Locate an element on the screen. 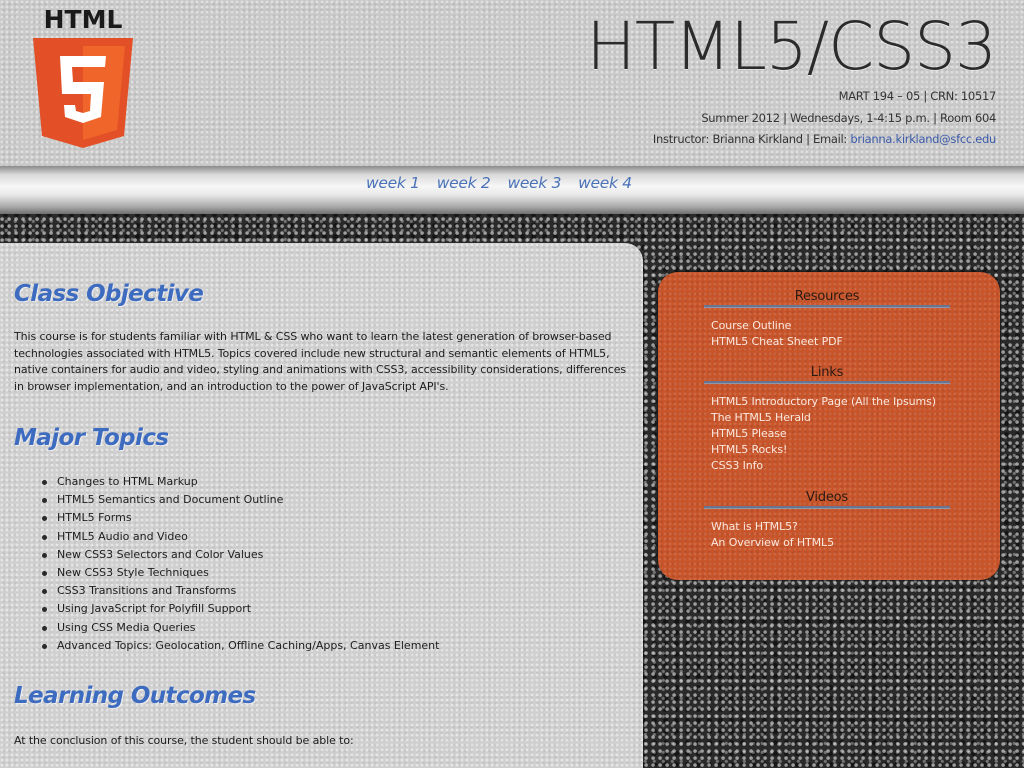  html5-logo: HTML is located at coordinates (83, 76).